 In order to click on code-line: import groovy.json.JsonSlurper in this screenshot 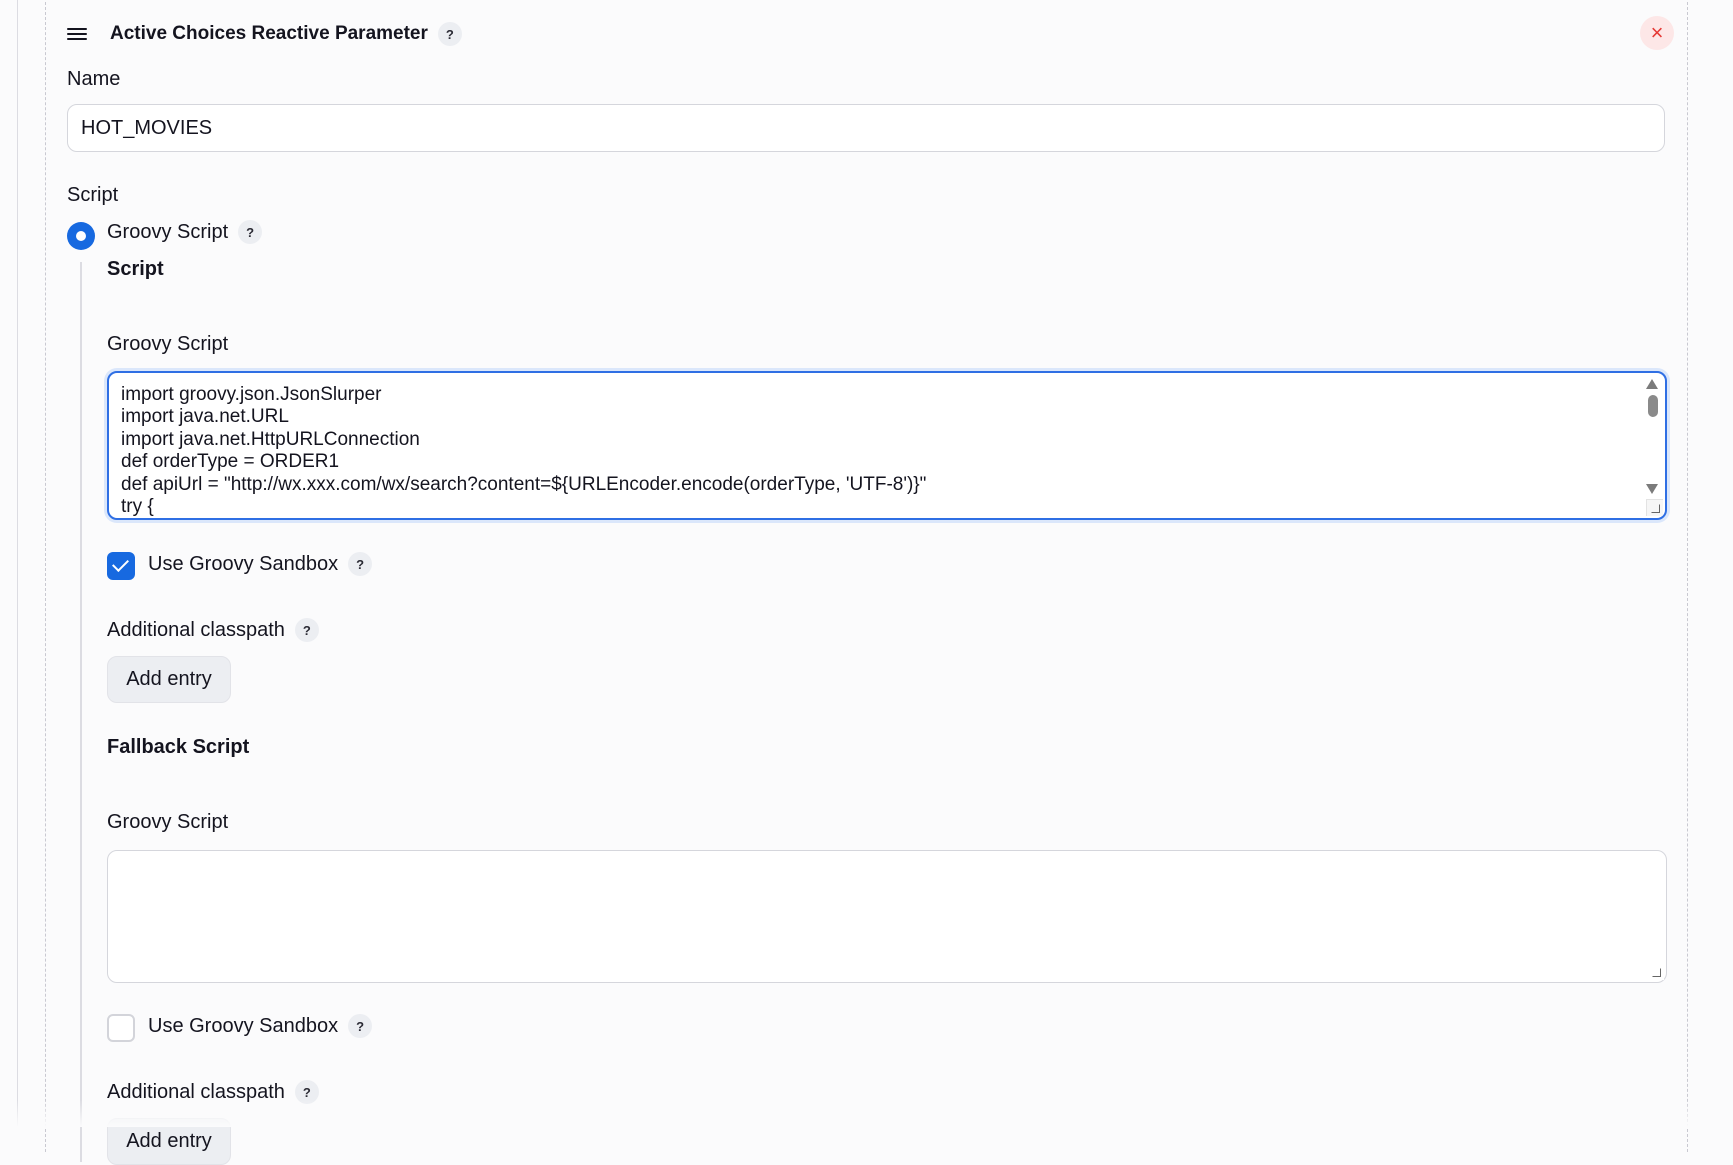, I will do `click(251, 394)`.